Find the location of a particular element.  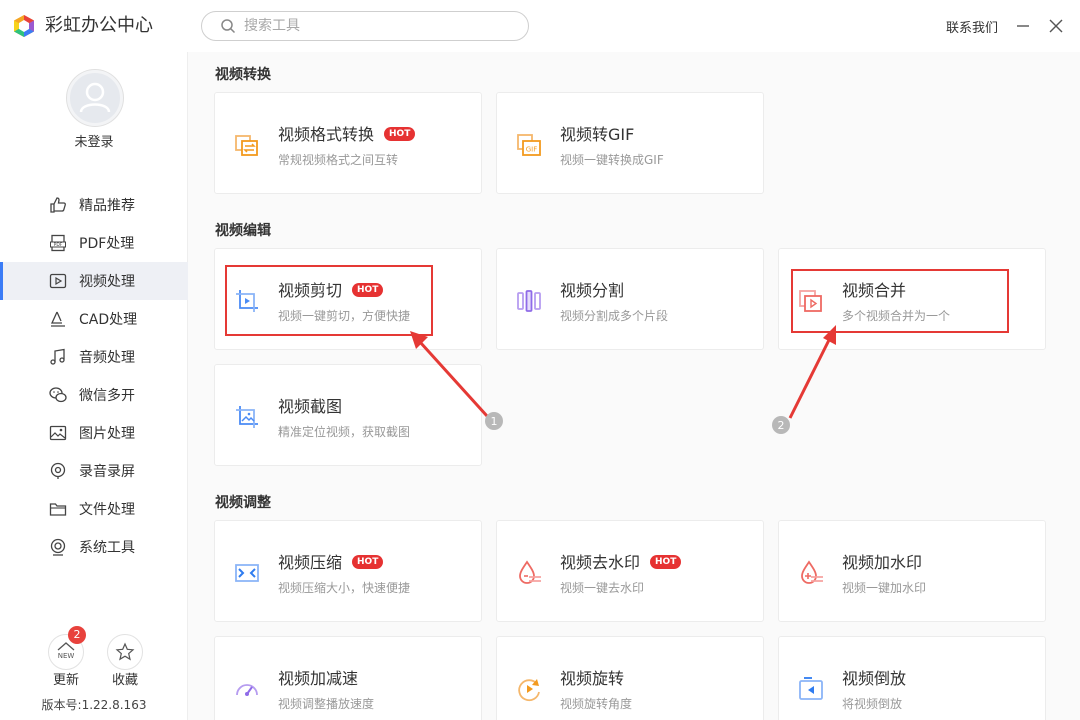

search-box is located at coordinates (365, 26).